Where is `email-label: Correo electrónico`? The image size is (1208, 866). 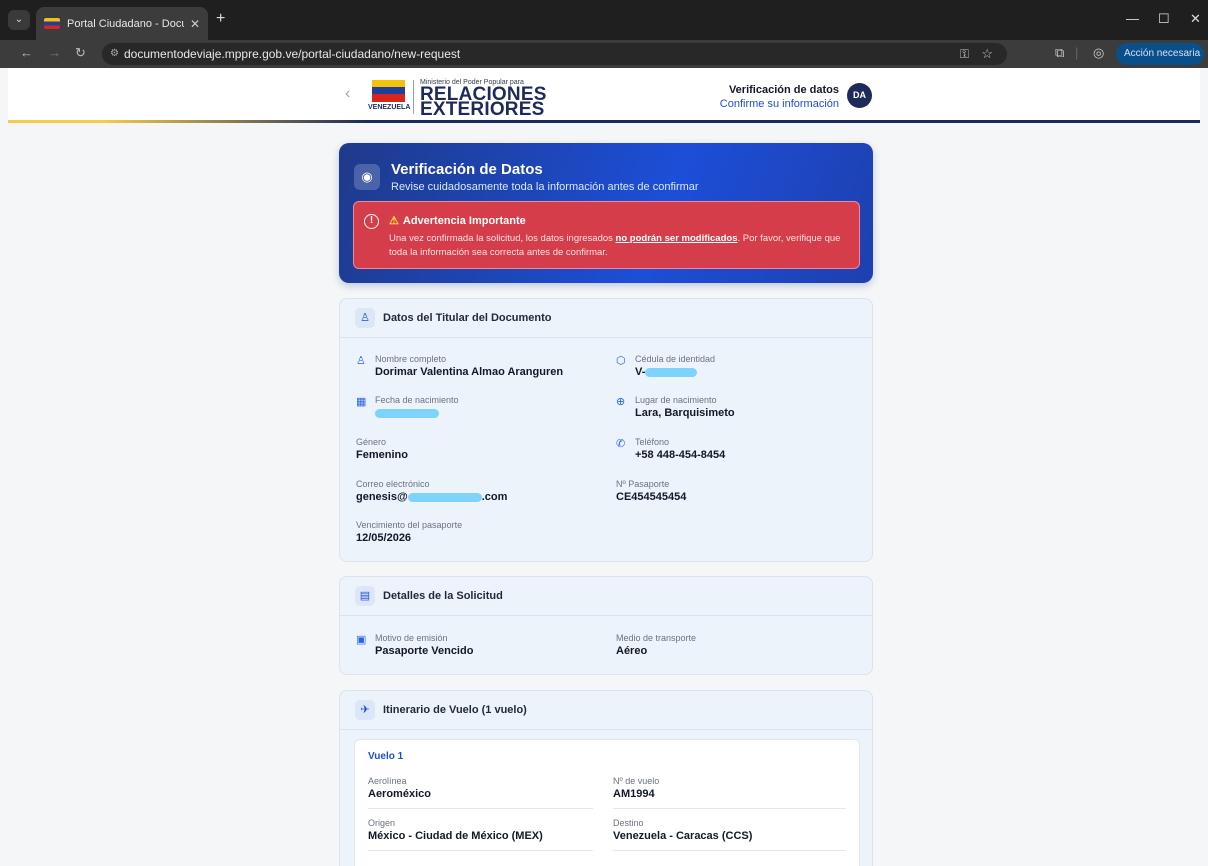
email-label: Correo electrónico is located at coordinates (393, 484).